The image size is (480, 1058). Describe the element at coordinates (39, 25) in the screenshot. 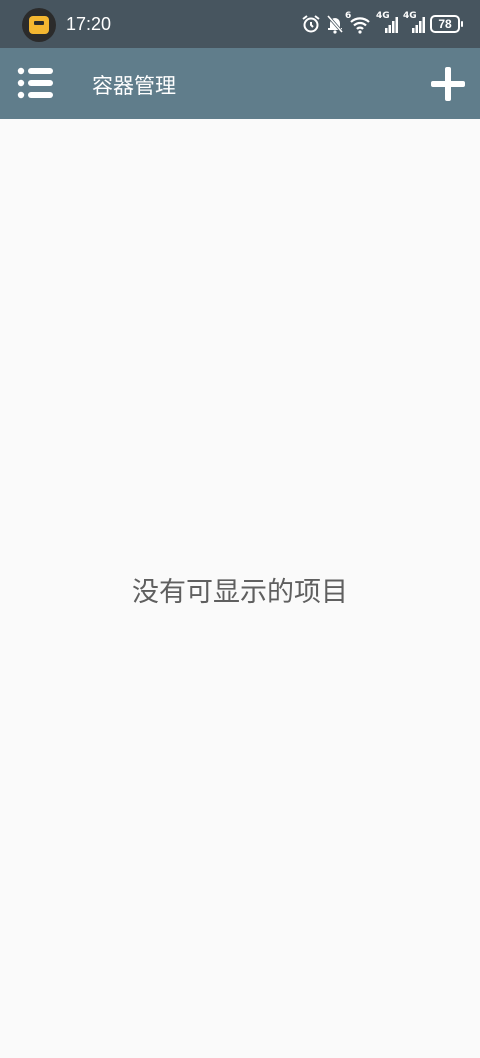

I see `app-badge-icon` at that location.